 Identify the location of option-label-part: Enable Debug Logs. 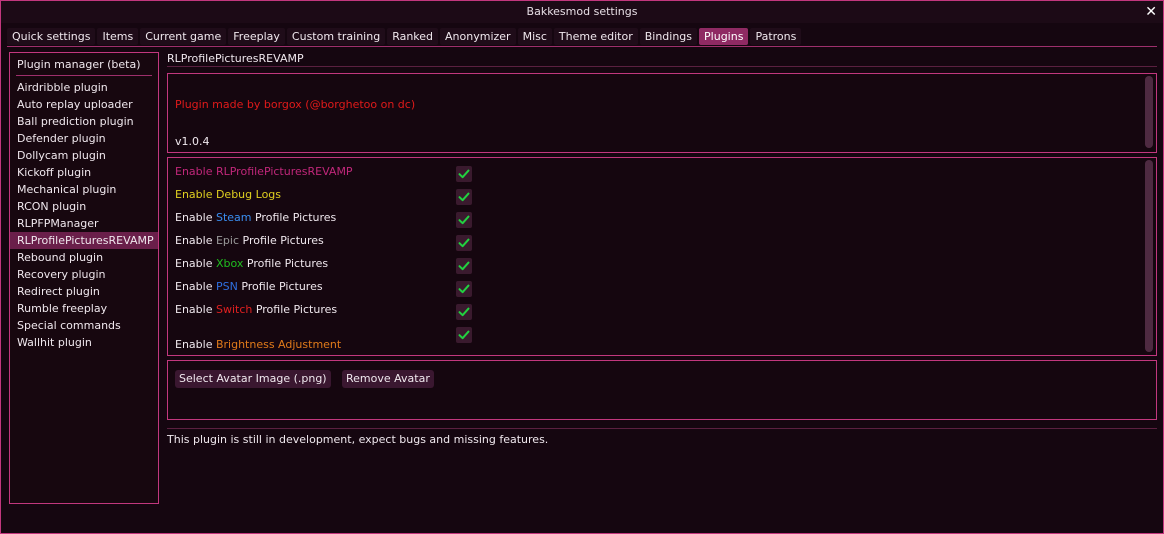
(228, 194).